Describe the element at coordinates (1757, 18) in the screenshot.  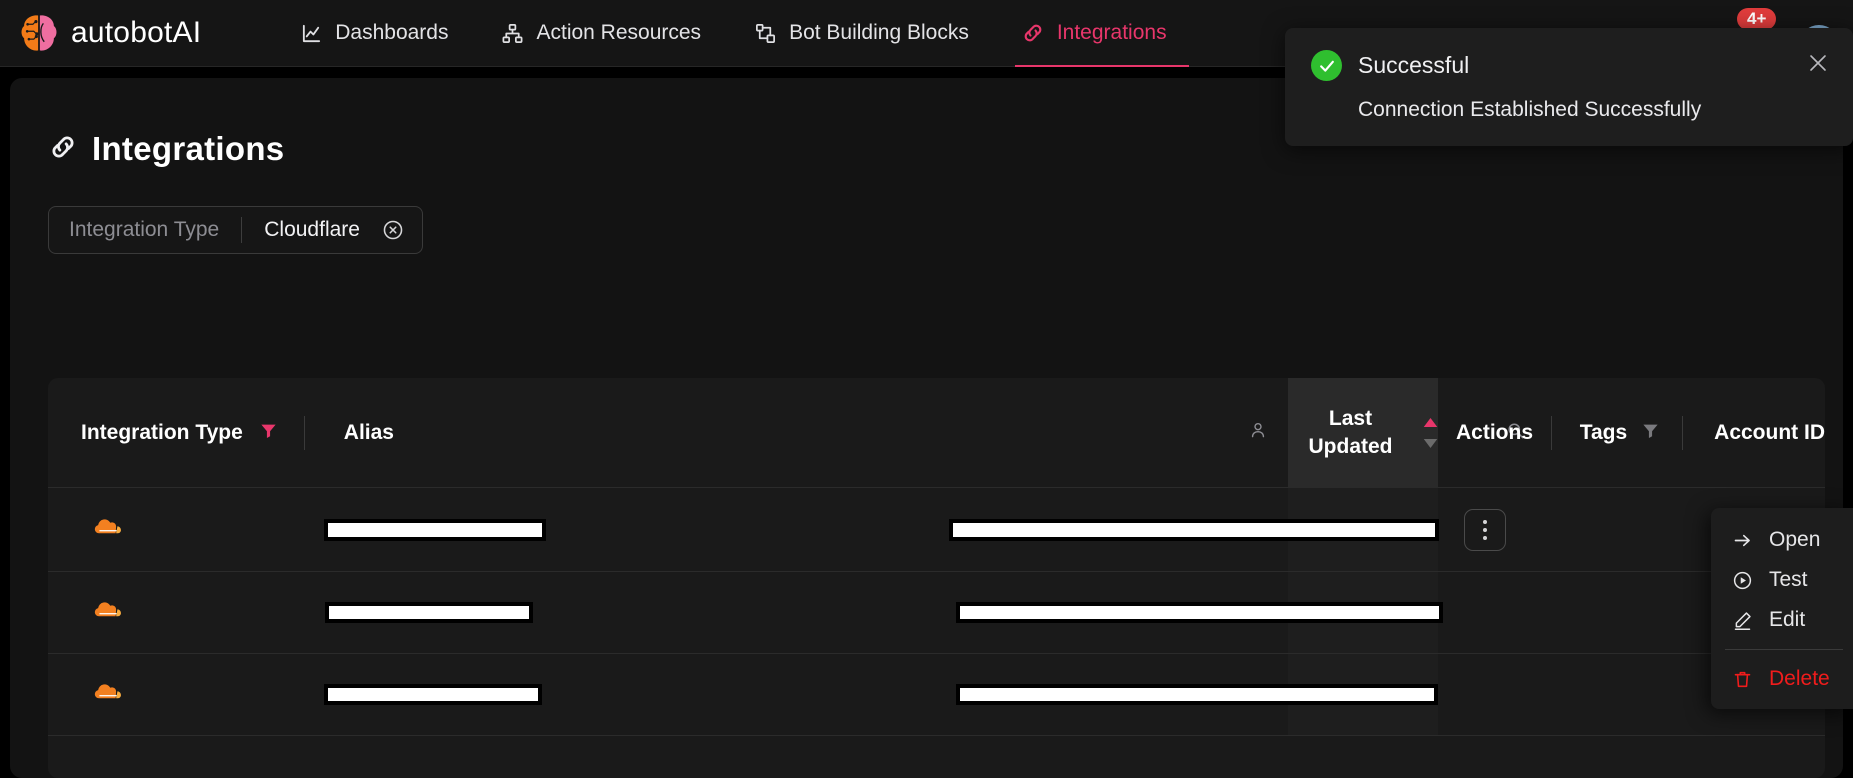
I see `notification-count-badge: 4+` at that location.